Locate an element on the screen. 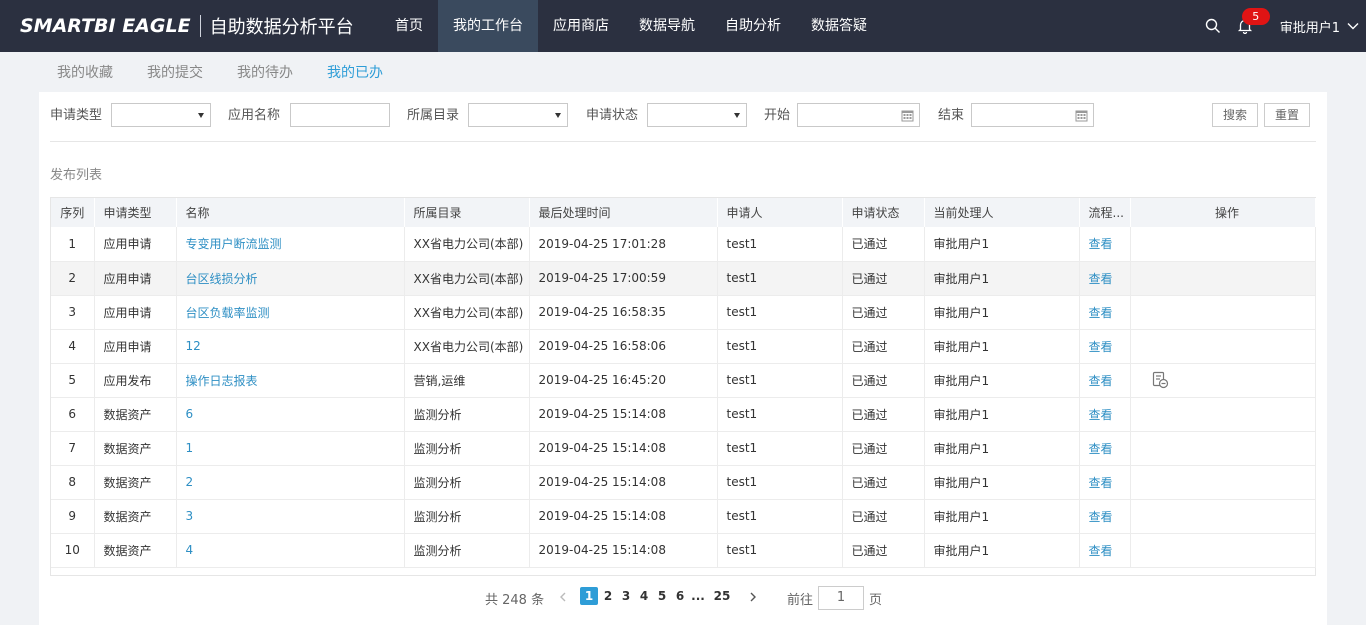 Image resolution: width=1366 pixels, height=625 pixels. top-right-tools: 5 审批用户1 is located at coordinates (1283, 26).